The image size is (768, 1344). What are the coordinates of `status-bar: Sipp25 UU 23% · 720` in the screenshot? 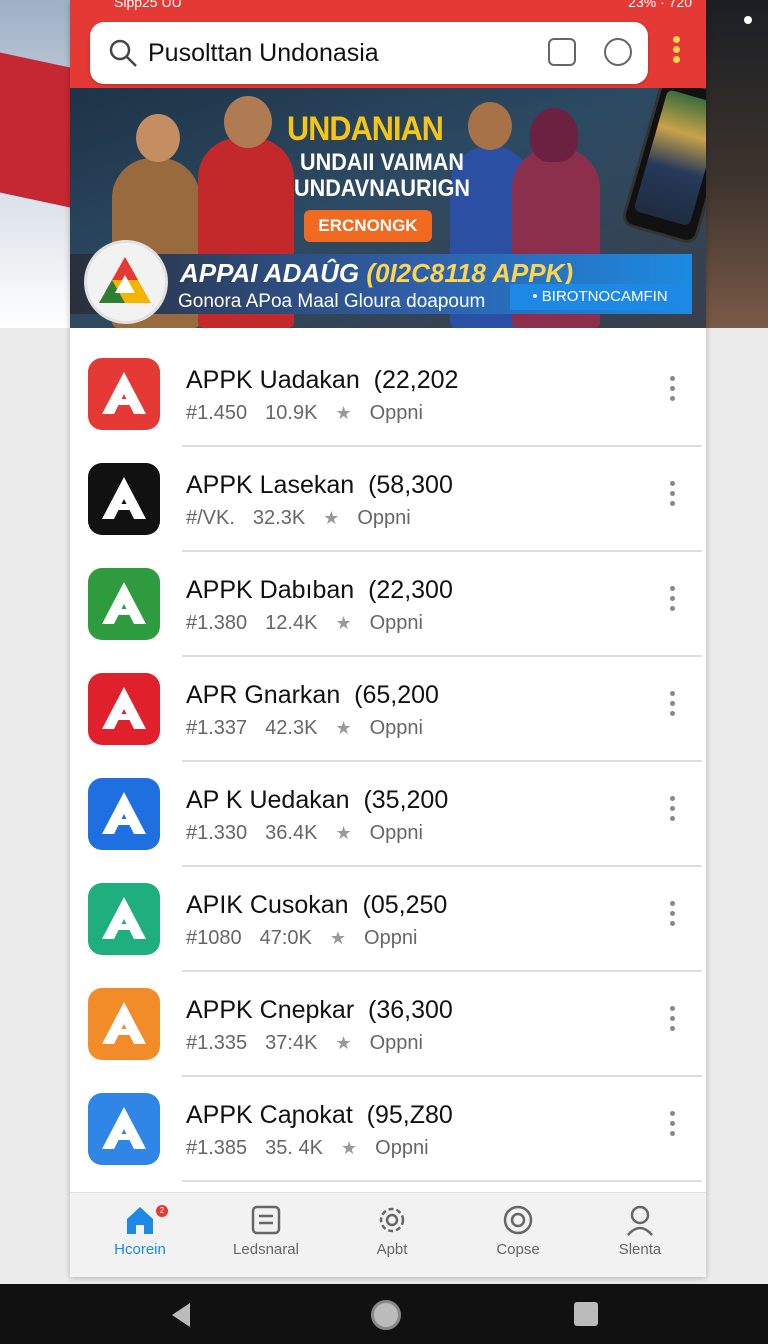 It's located at (388, 7).